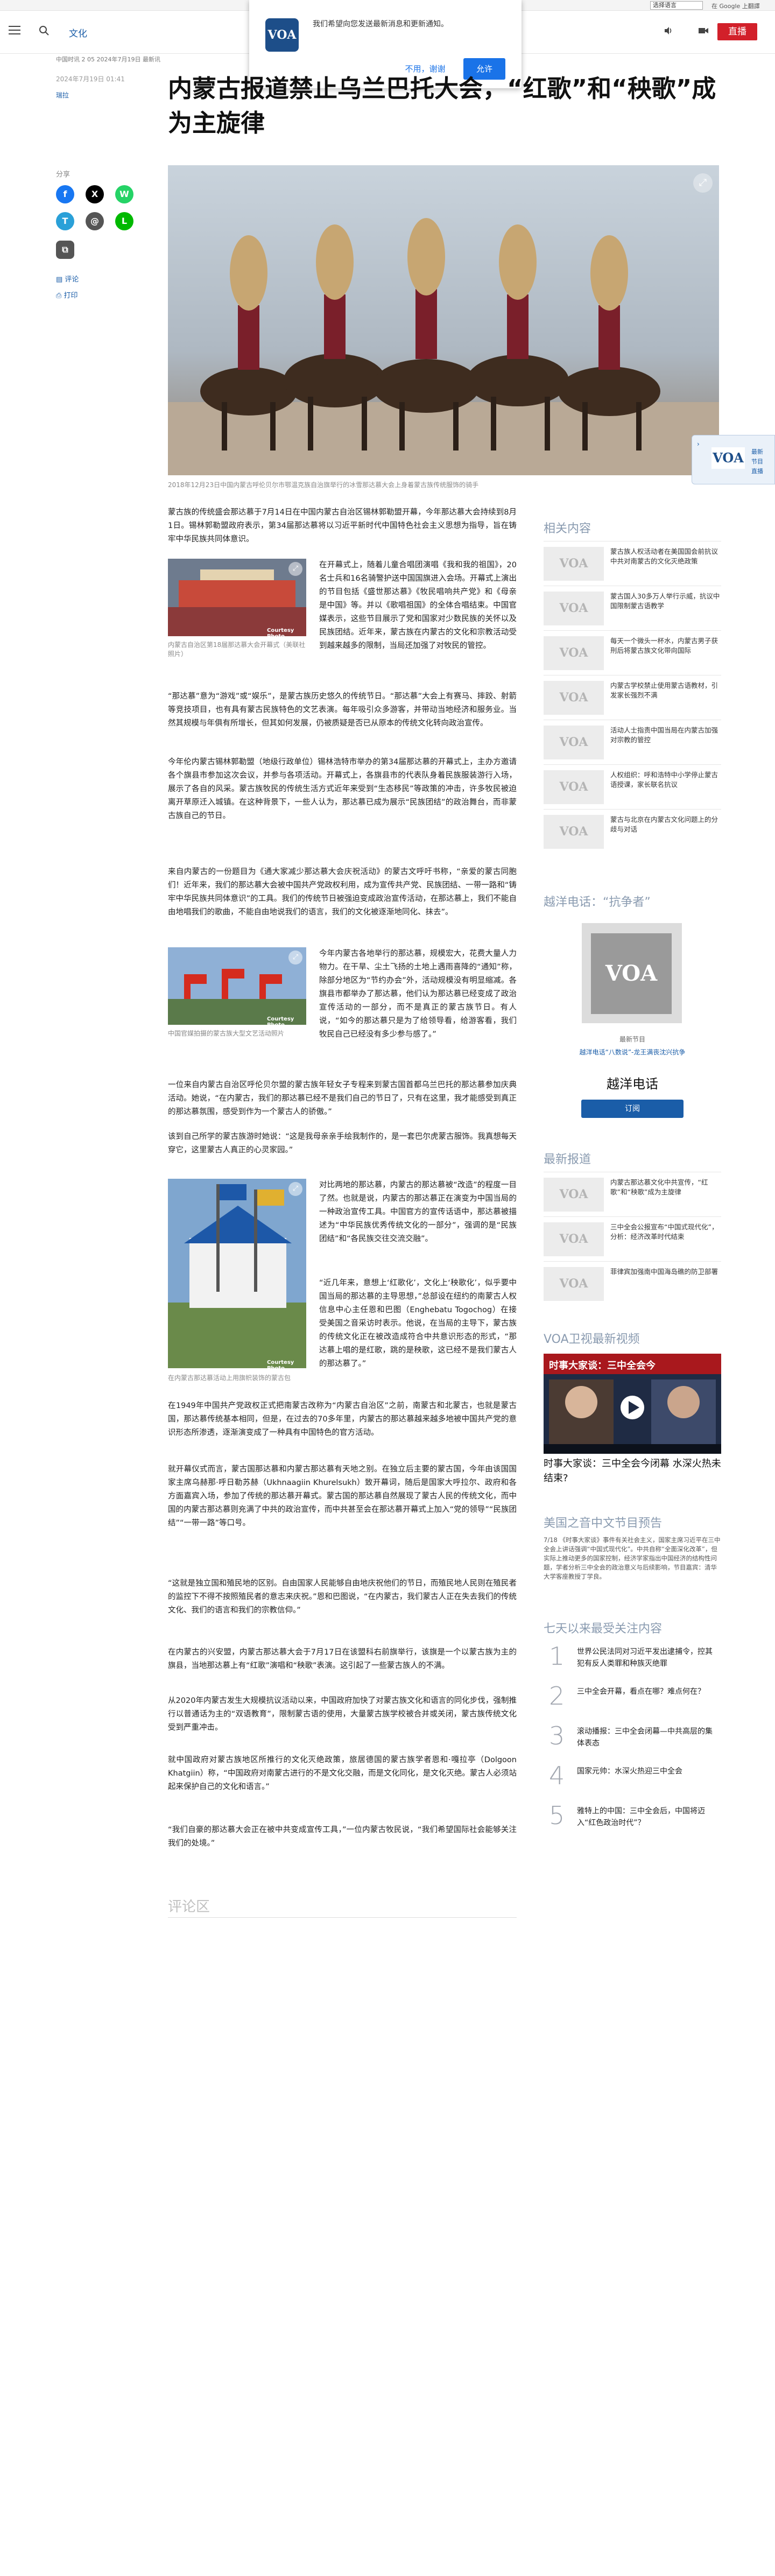 The image size is (775, 2576). Describe the element at coordinates (703, 32) in the screenshot. I see `video-icon` at that location.